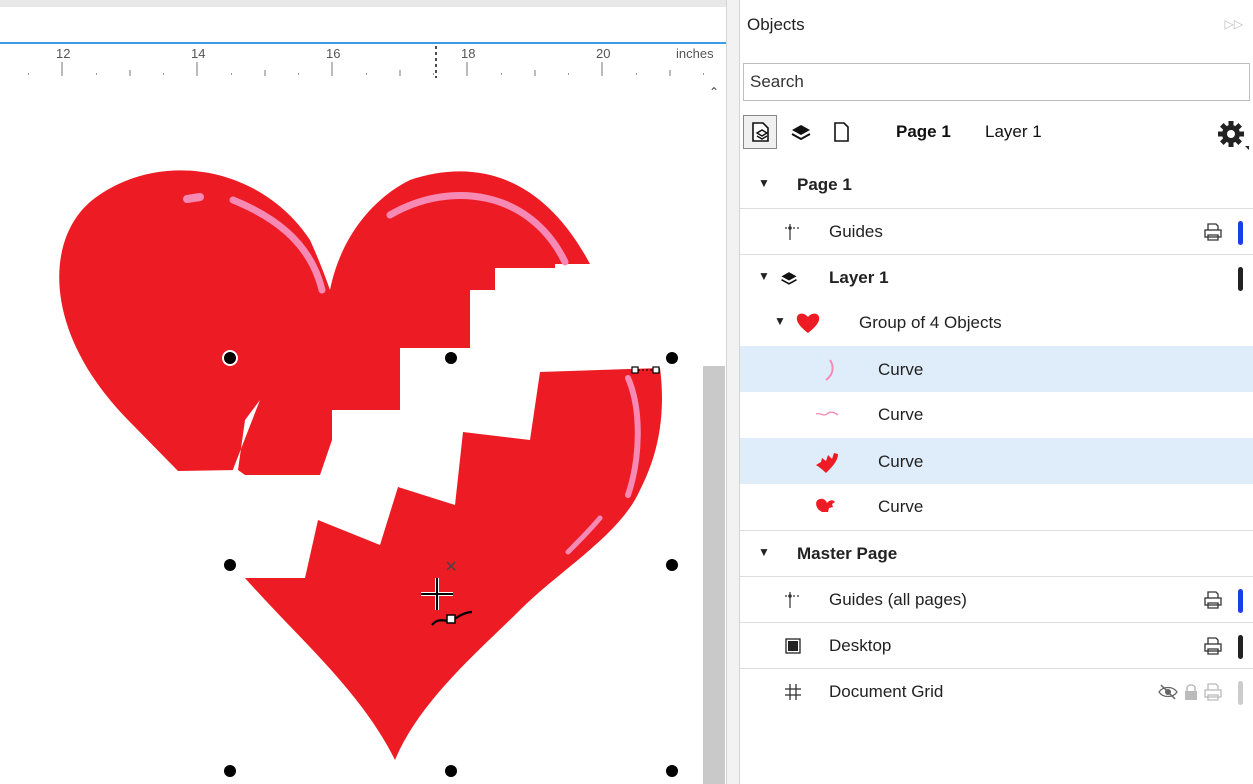 The image size is (1253, 784). What do you see at coordinates (1168, 692) in the screenshot?
I see `hidden-eye-icon` at bounding box center [1168, 692].